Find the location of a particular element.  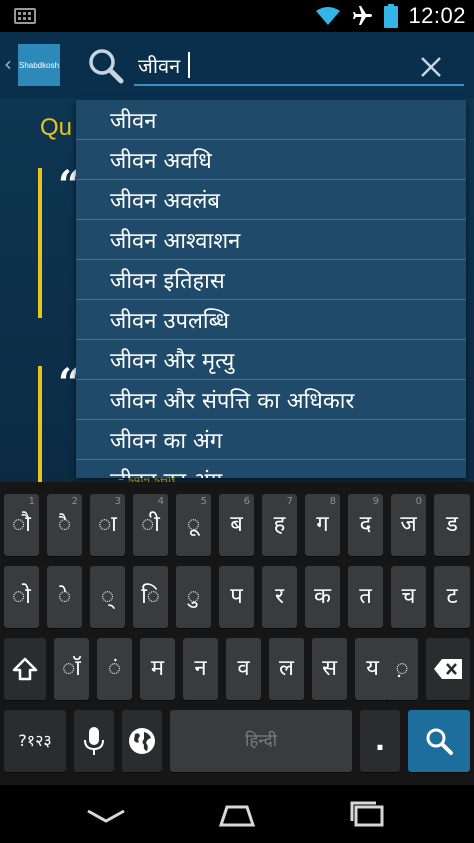

key: ज0 is located at coordinates (408, 525).